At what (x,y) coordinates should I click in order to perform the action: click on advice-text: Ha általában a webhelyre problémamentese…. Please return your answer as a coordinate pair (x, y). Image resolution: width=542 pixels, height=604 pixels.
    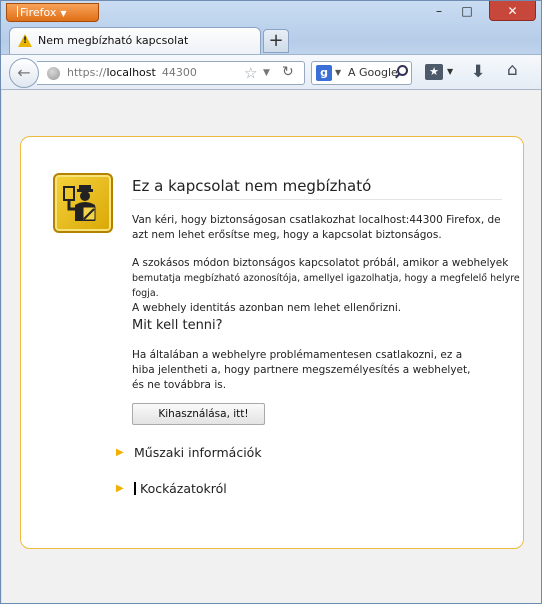
    Looking at the image, I should click on (301, 370).